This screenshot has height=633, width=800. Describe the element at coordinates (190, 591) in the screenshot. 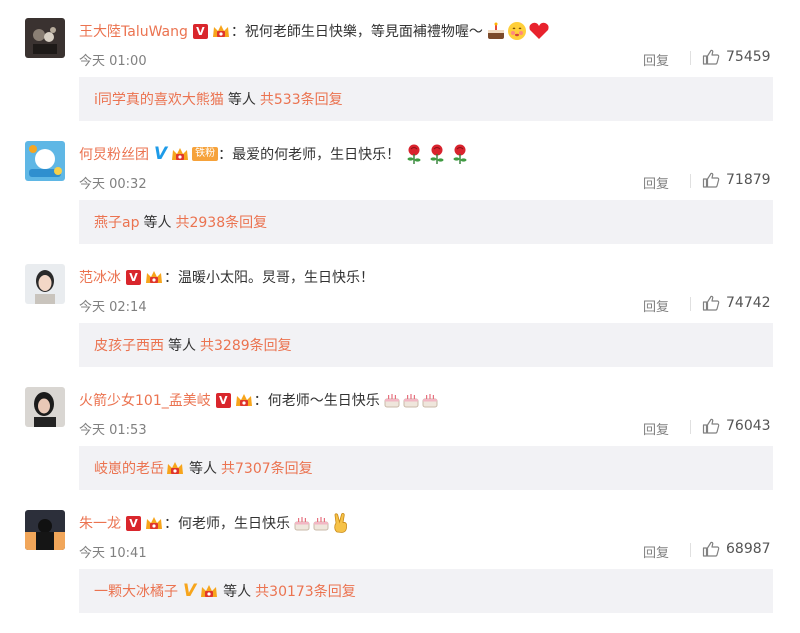

I see `gold-verified-icon: V` at that location.